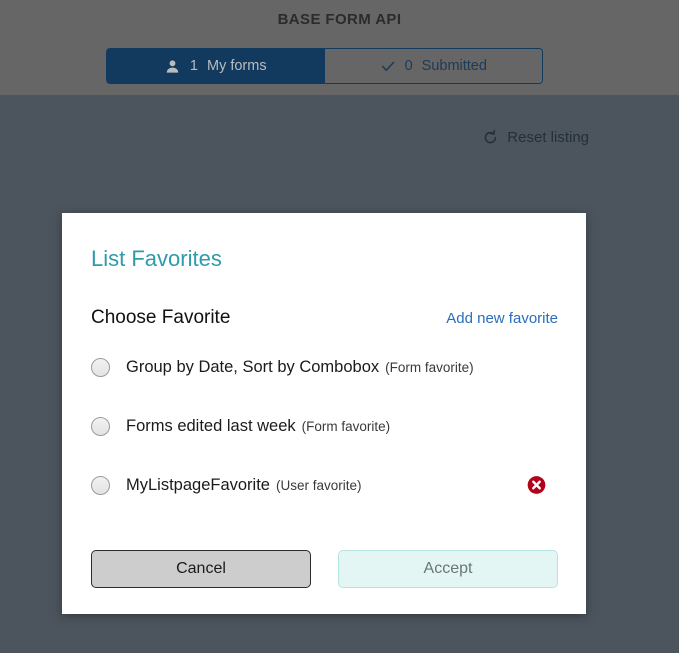 This screenshot has width=679, height=653. What do you see at coordinates (318, 485) in the screenshot?
I see `favorite-type-2: (User favorite)` at bounding box center [318, 485].